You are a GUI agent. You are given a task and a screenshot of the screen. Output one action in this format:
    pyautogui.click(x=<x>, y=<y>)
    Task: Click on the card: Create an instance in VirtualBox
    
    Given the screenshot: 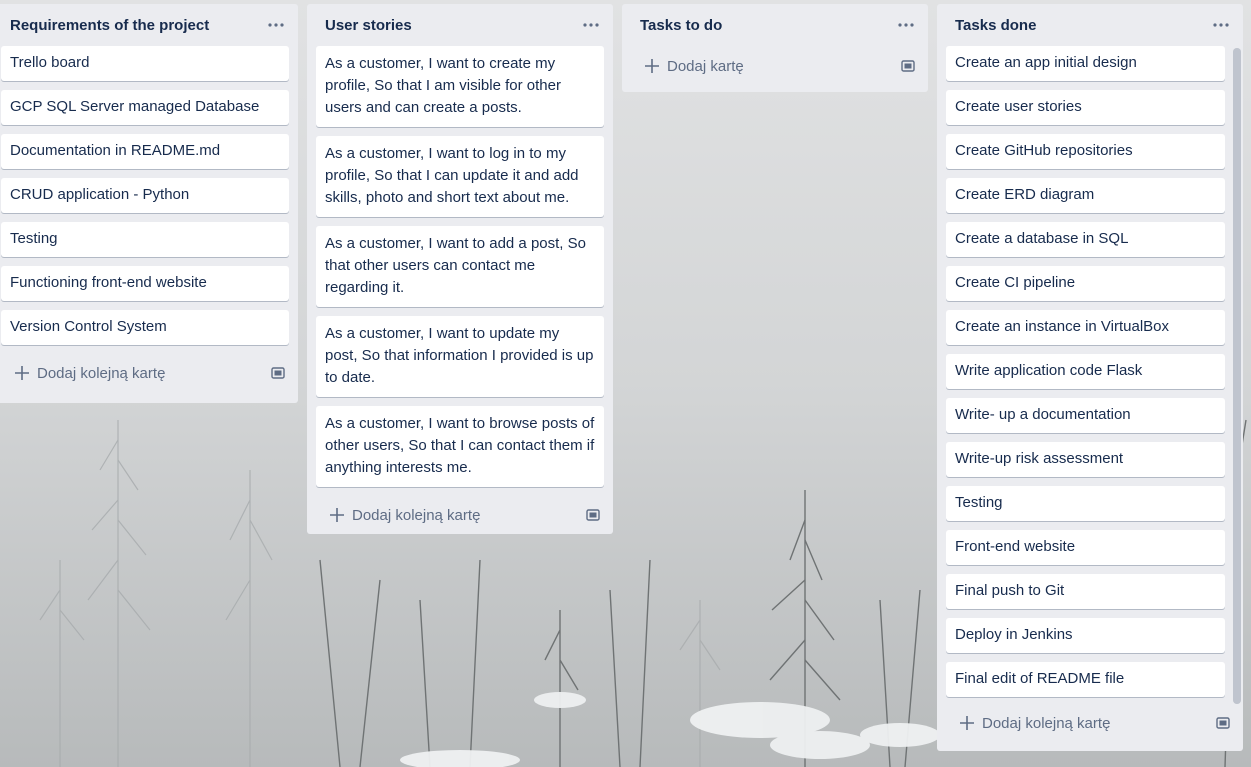 What is the action you would take?
    pyautogui.click(x=1085, y=327)
    